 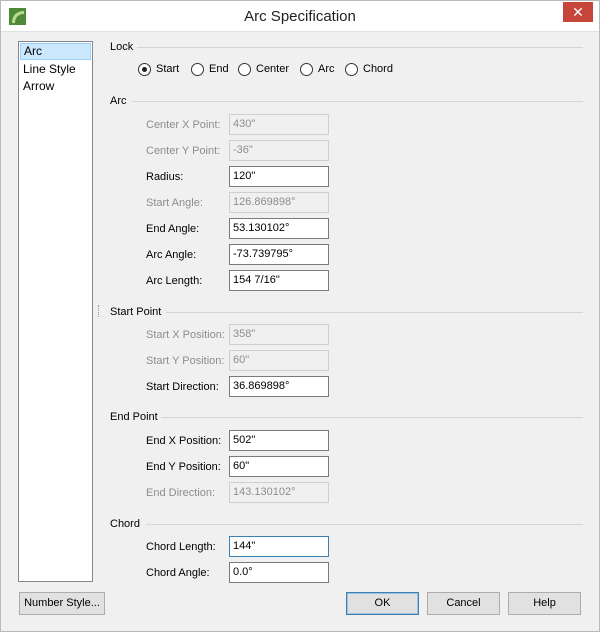 What do you see at coordinates (279, 440) in the screenshot?
I see `end-x-field: 502"` at bounding box center [279, 440].